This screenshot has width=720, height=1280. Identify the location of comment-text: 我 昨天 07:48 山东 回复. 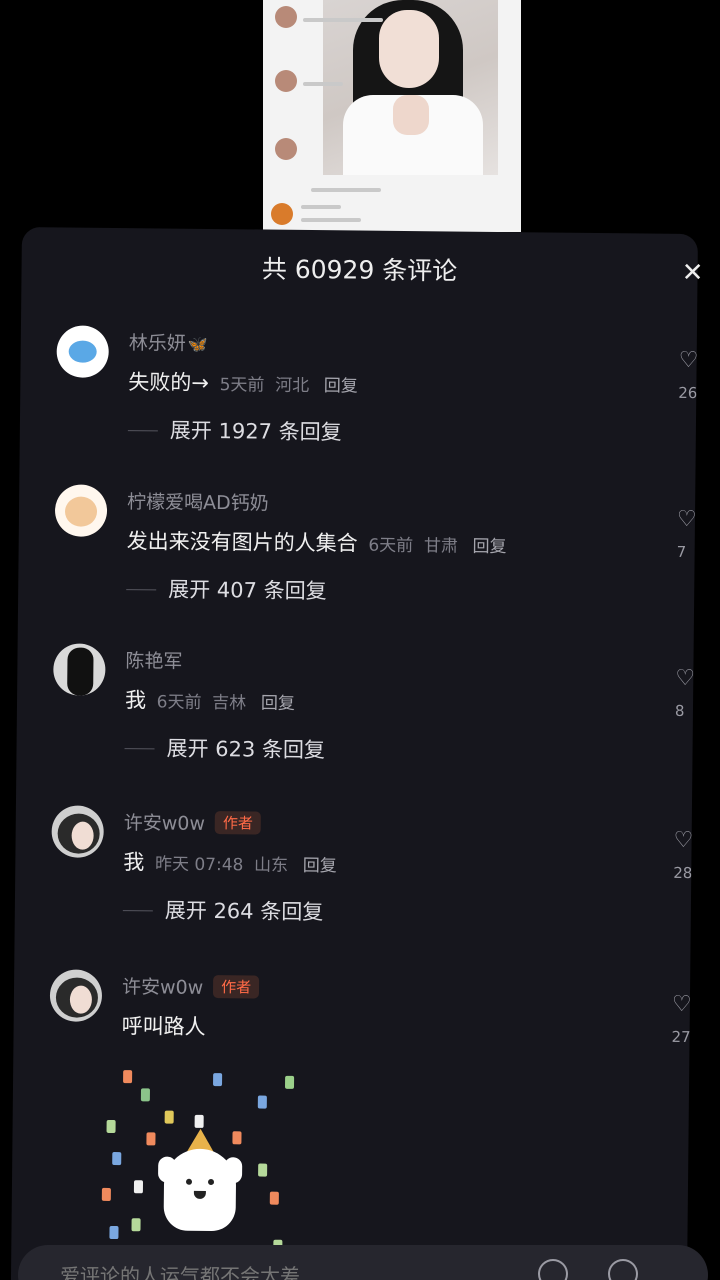
(230, 863).